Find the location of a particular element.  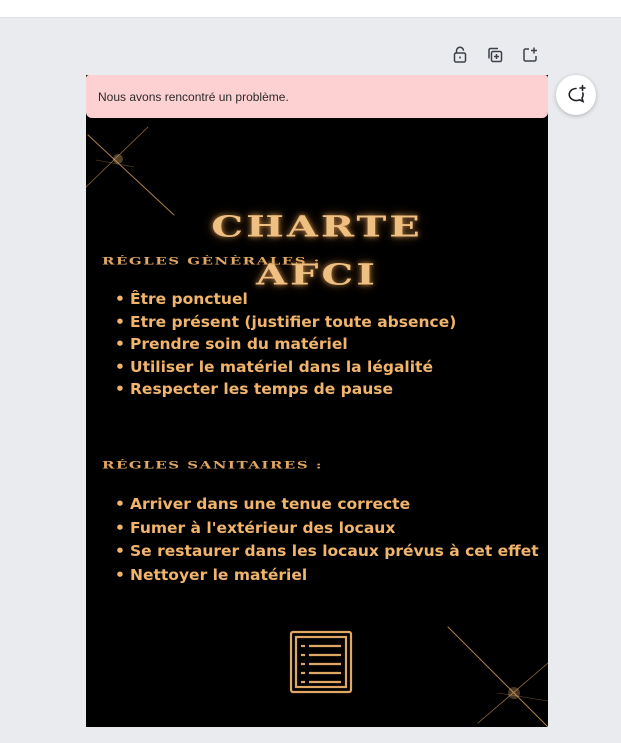

duplicate-page-icon is located at coordinates (495, 55).